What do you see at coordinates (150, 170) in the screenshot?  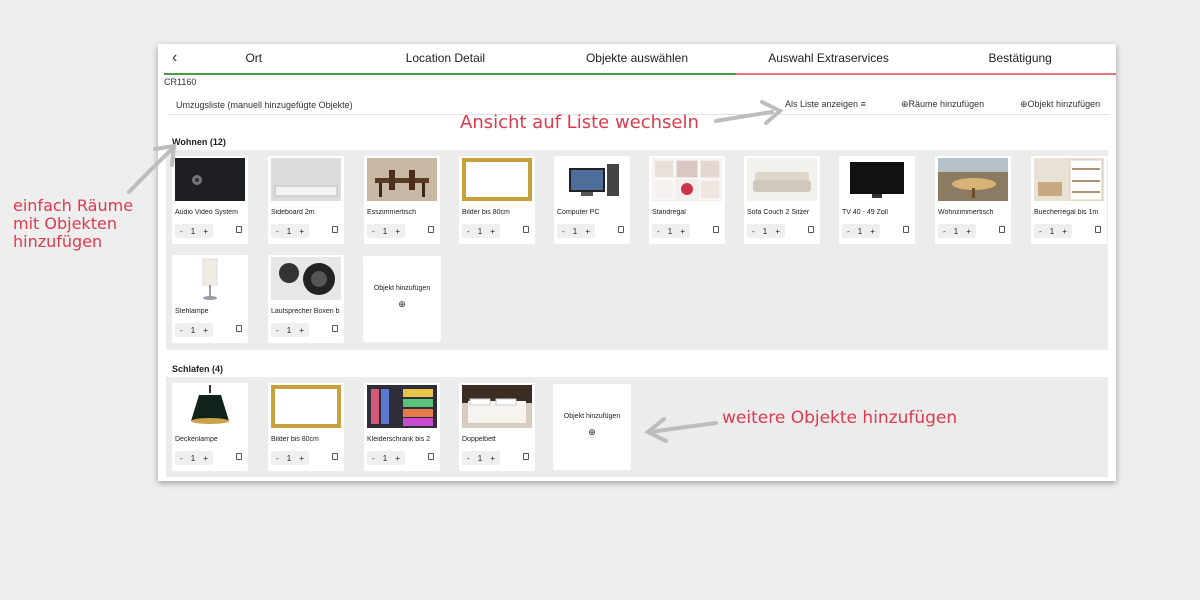 I see `arrow-to-room` at bounding box center [150, 170].